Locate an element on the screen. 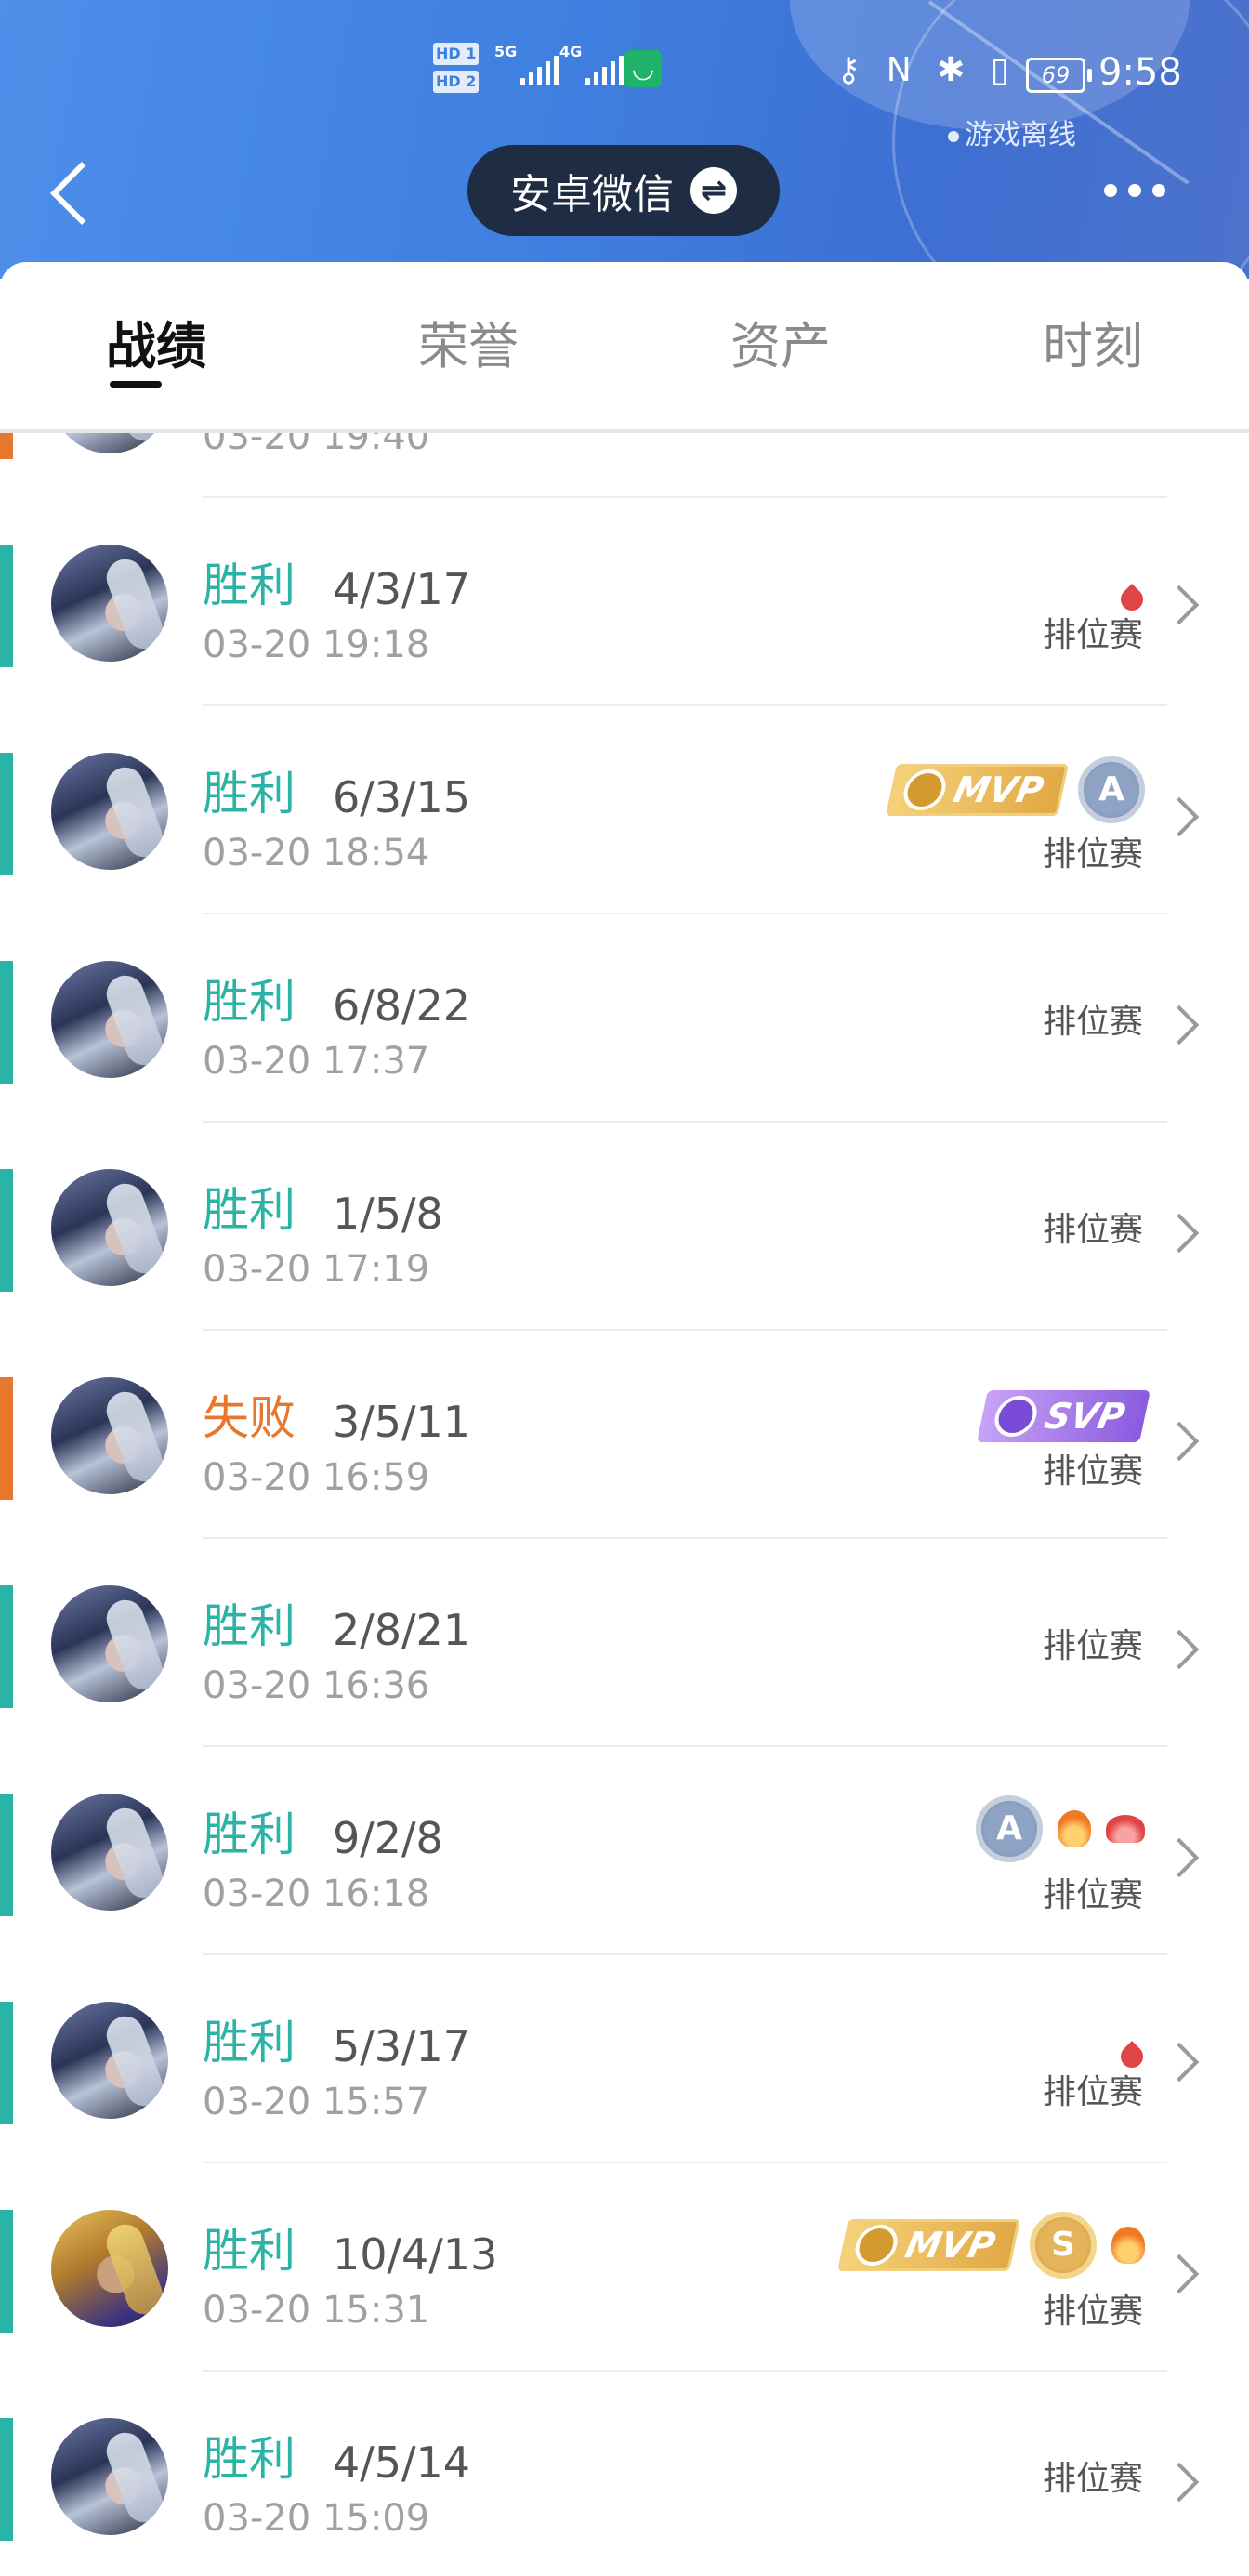  match-row: 胜利 9/2/8 03-20 16:18 A 排位赛 is located at coordinates (624, 1851).